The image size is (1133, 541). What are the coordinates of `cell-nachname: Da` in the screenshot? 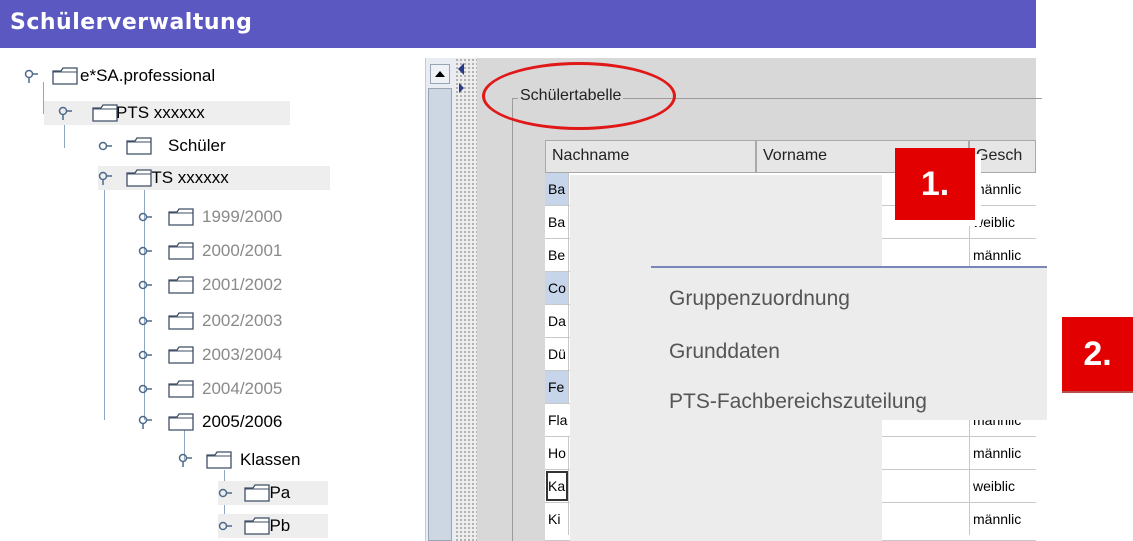 It's located at (557, 321).